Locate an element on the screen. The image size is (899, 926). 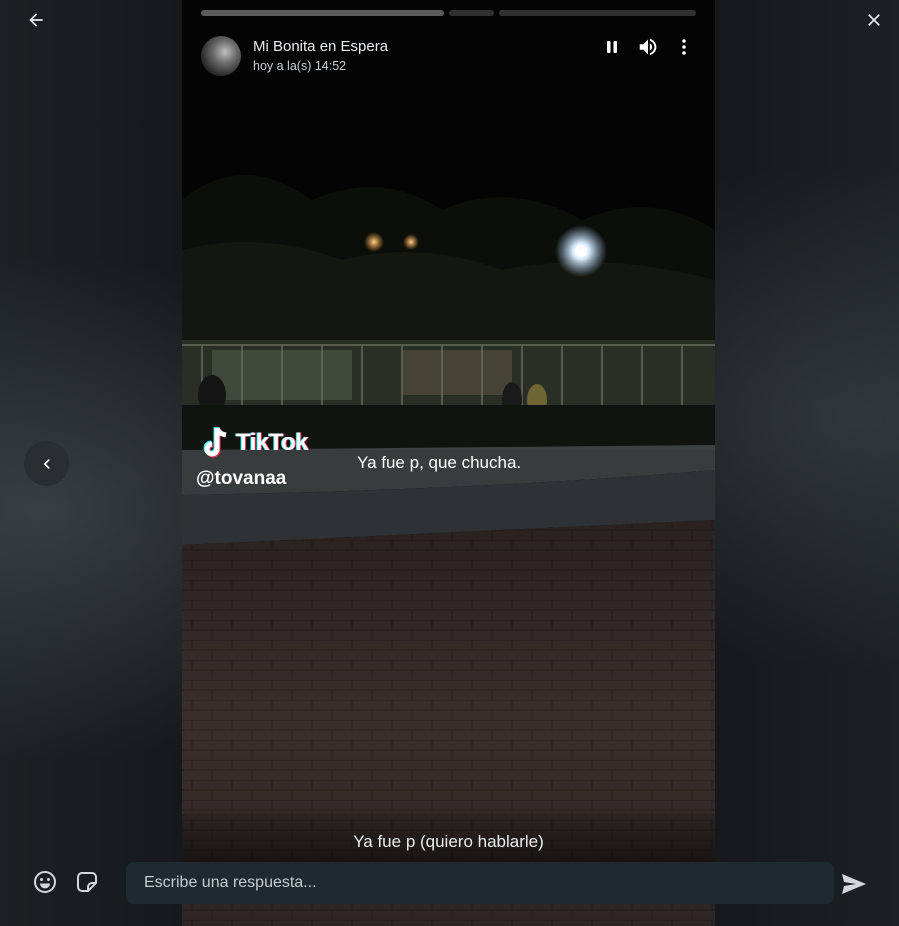
chevron-left-icon is located at coordinates (46, 463).